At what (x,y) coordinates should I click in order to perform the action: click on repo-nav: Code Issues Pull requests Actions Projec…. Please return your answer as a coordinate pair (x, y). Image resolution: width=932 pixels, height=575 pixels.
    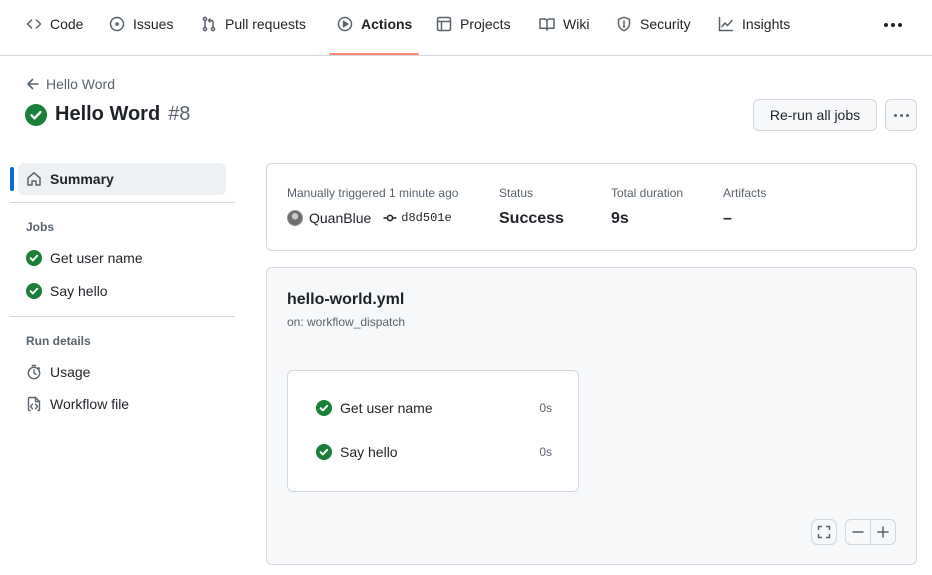
    Looking at the image, I should click on (466, 28).